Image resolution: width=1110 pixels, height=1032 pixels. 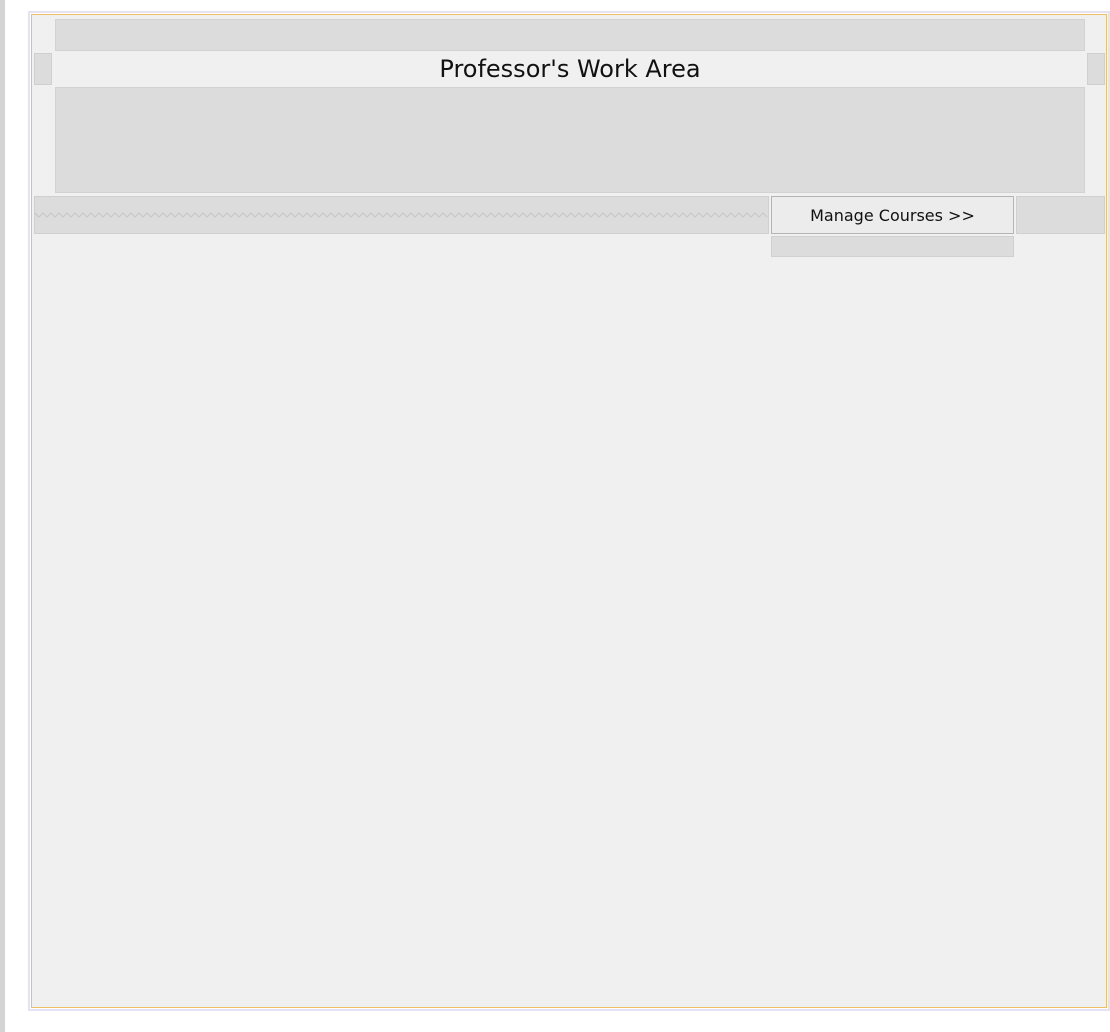 I want to click on zigzag-pattern, so click(x=401, y=215).